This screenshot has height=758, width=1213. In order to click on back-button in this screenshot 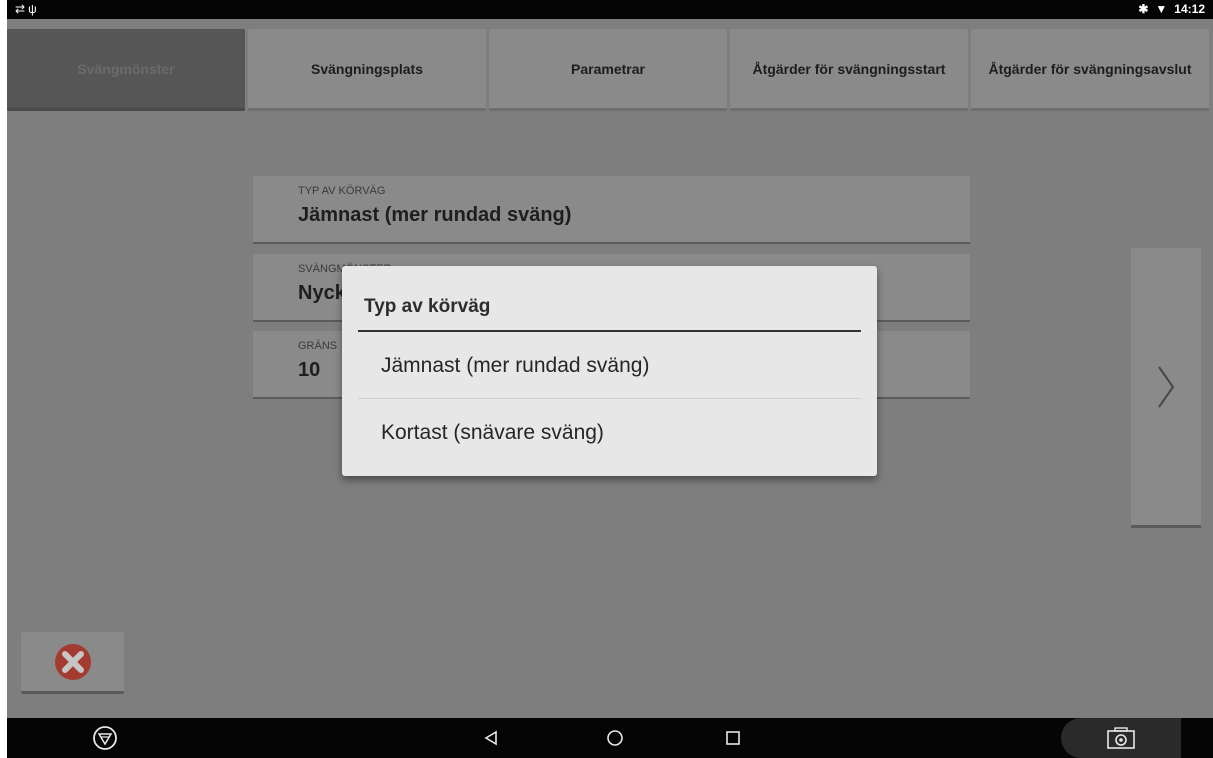, I will do `click(491, 738)`.